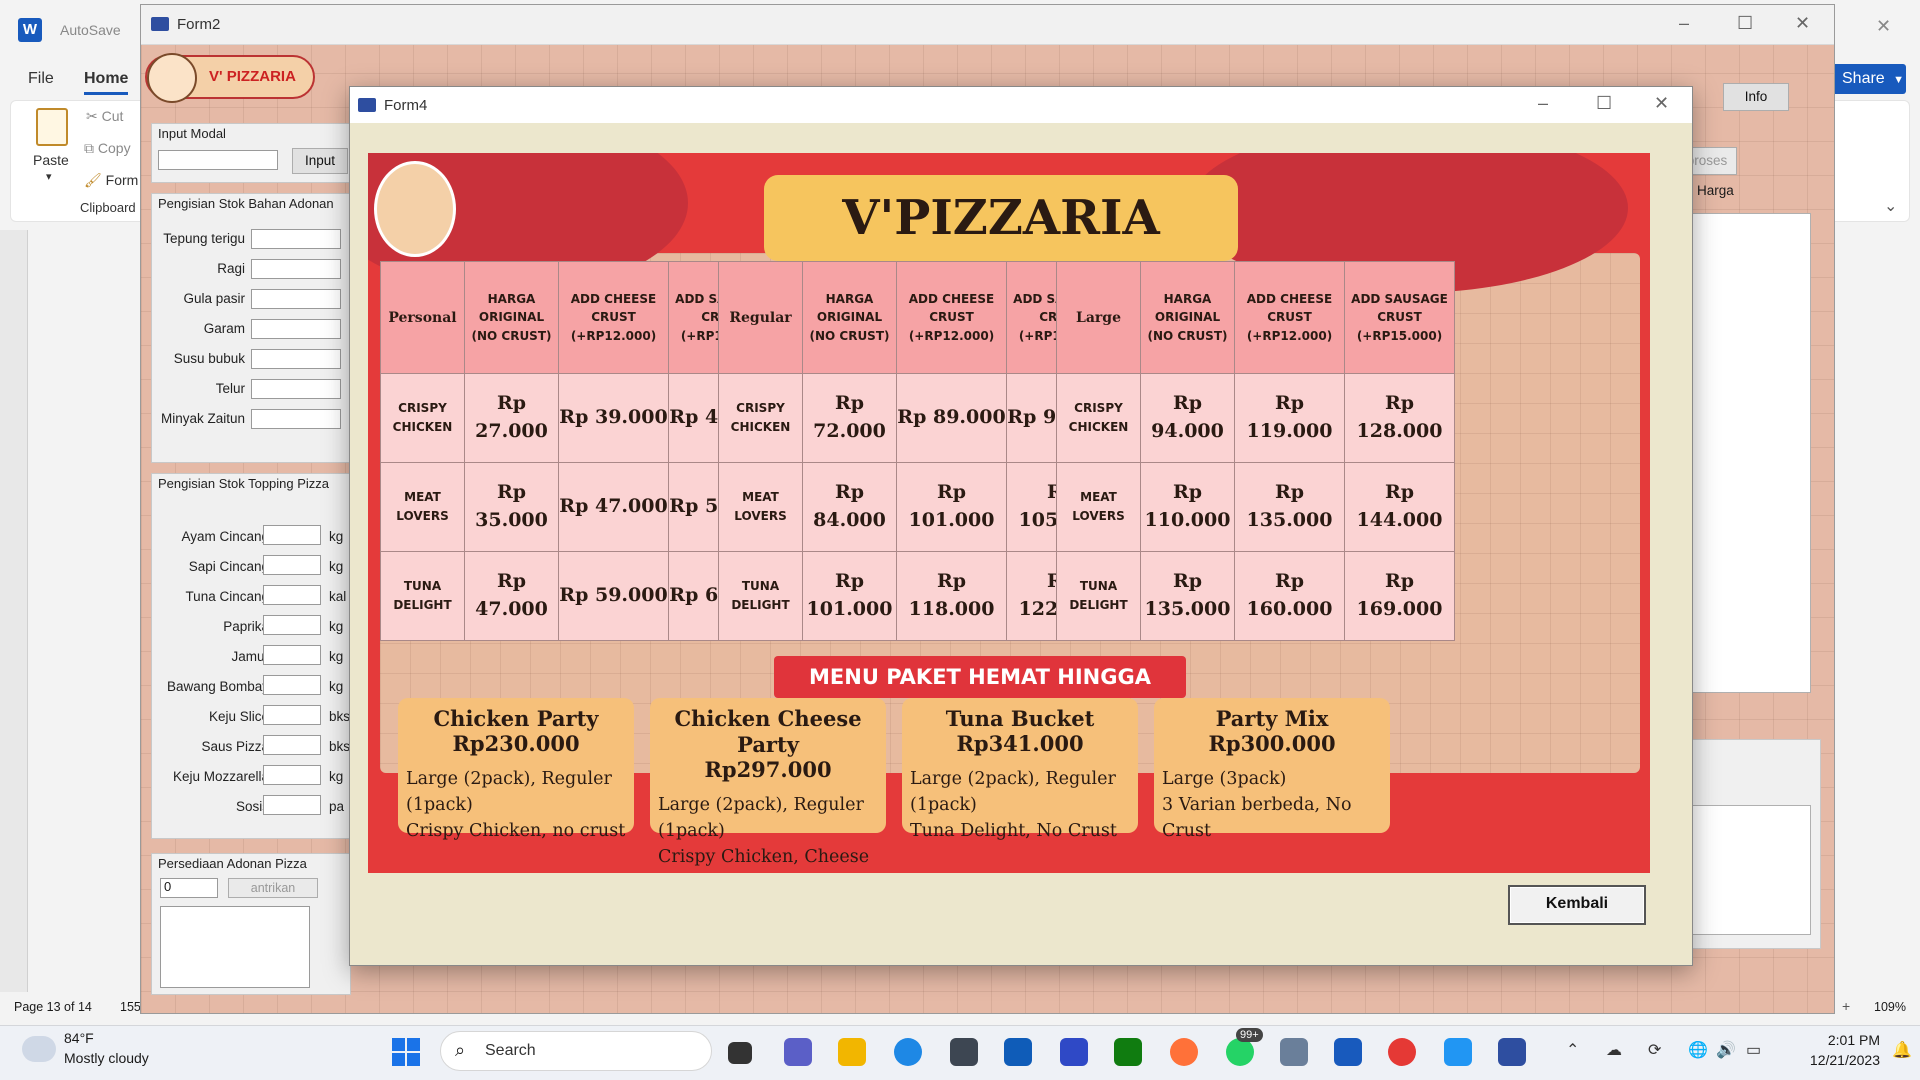 The height and width of the screenshot is (1080, 1920). What do you see at coordinates (1577, 905) in the screenshot?
I see `kembali-button: Kembali` at bounding box center [1577, 905].